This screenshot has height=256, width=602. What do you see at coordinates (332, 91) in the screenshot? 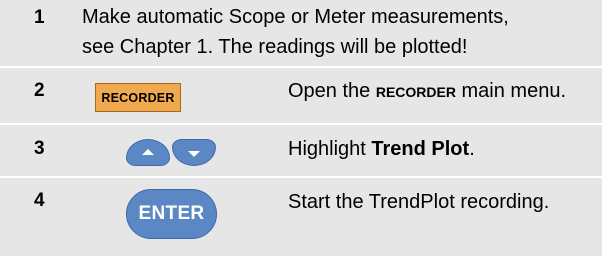
I see `step-text-before: Open the` at bounding box center [332, 91].